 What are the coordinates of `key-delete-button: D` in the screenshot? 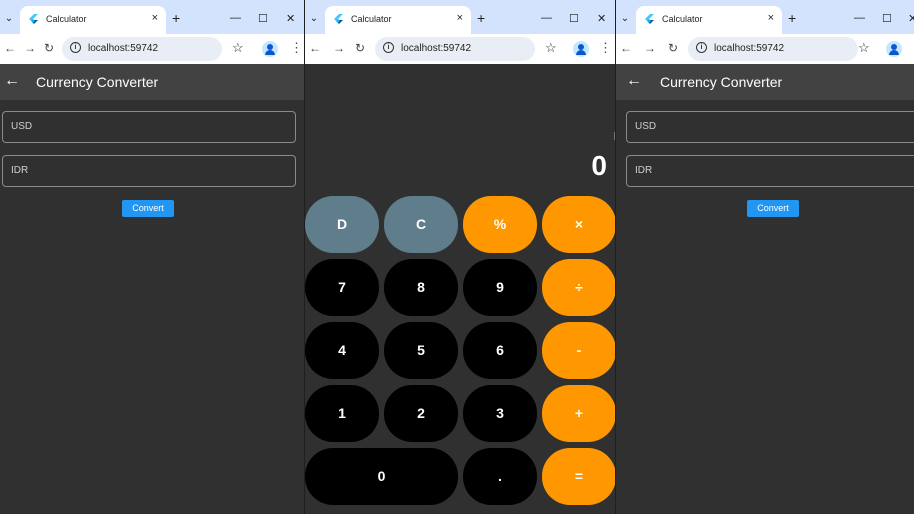 It's located at (342, 224).